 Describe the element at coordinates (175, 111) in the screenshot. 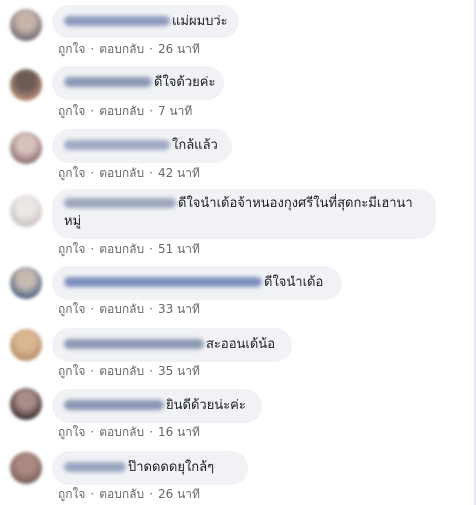

I see `comment-timestamp: 7 นาที` at that location.